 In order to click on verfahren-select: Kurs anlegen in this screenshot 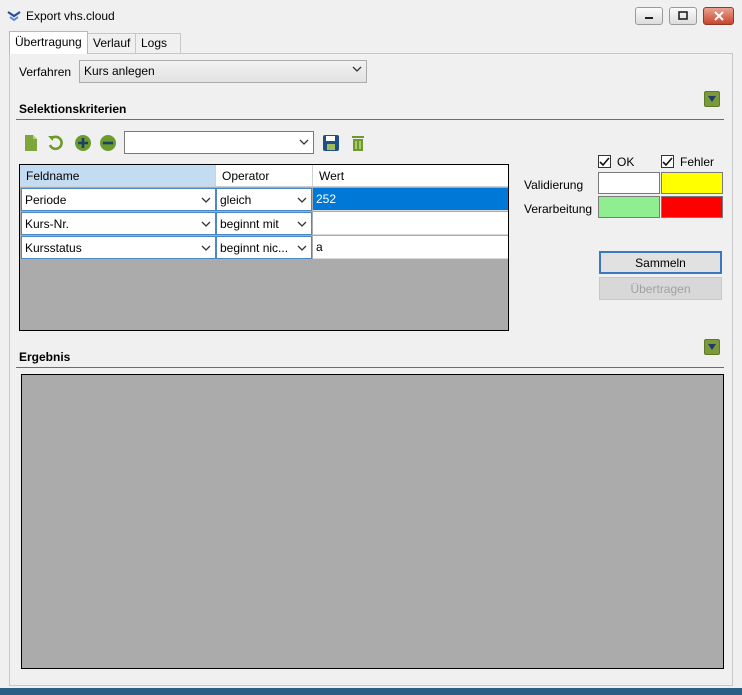, I will do `click(223, 71)`.